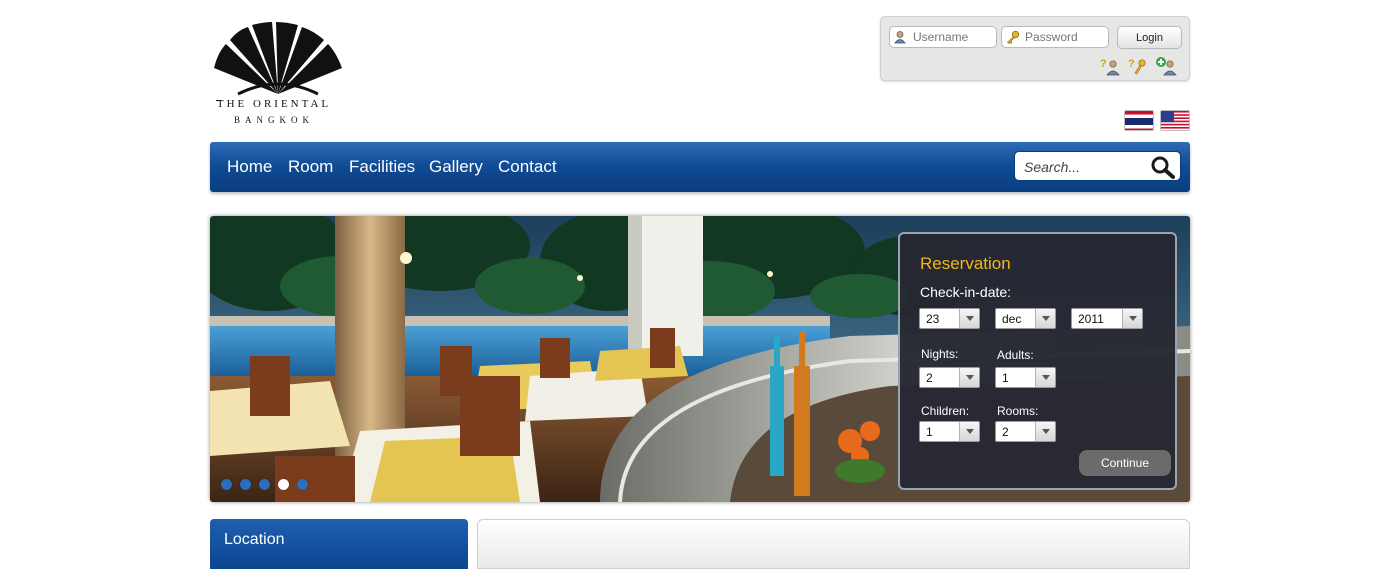 This screenshot has height=569, width=1400. Describe the element at coordinates (966, 292) in the screenshot. I see `checkin-label: Check-in-date:` at that location.